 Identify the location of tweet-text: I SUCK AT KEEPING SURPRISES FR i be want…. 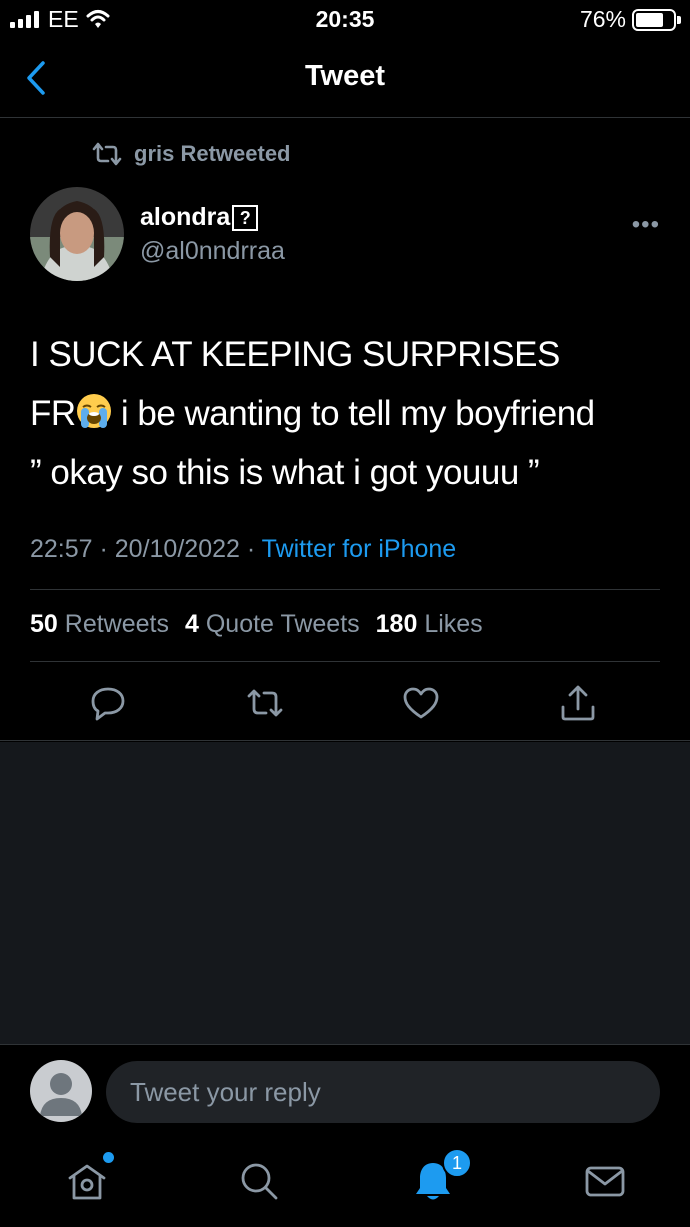
(350, 413).